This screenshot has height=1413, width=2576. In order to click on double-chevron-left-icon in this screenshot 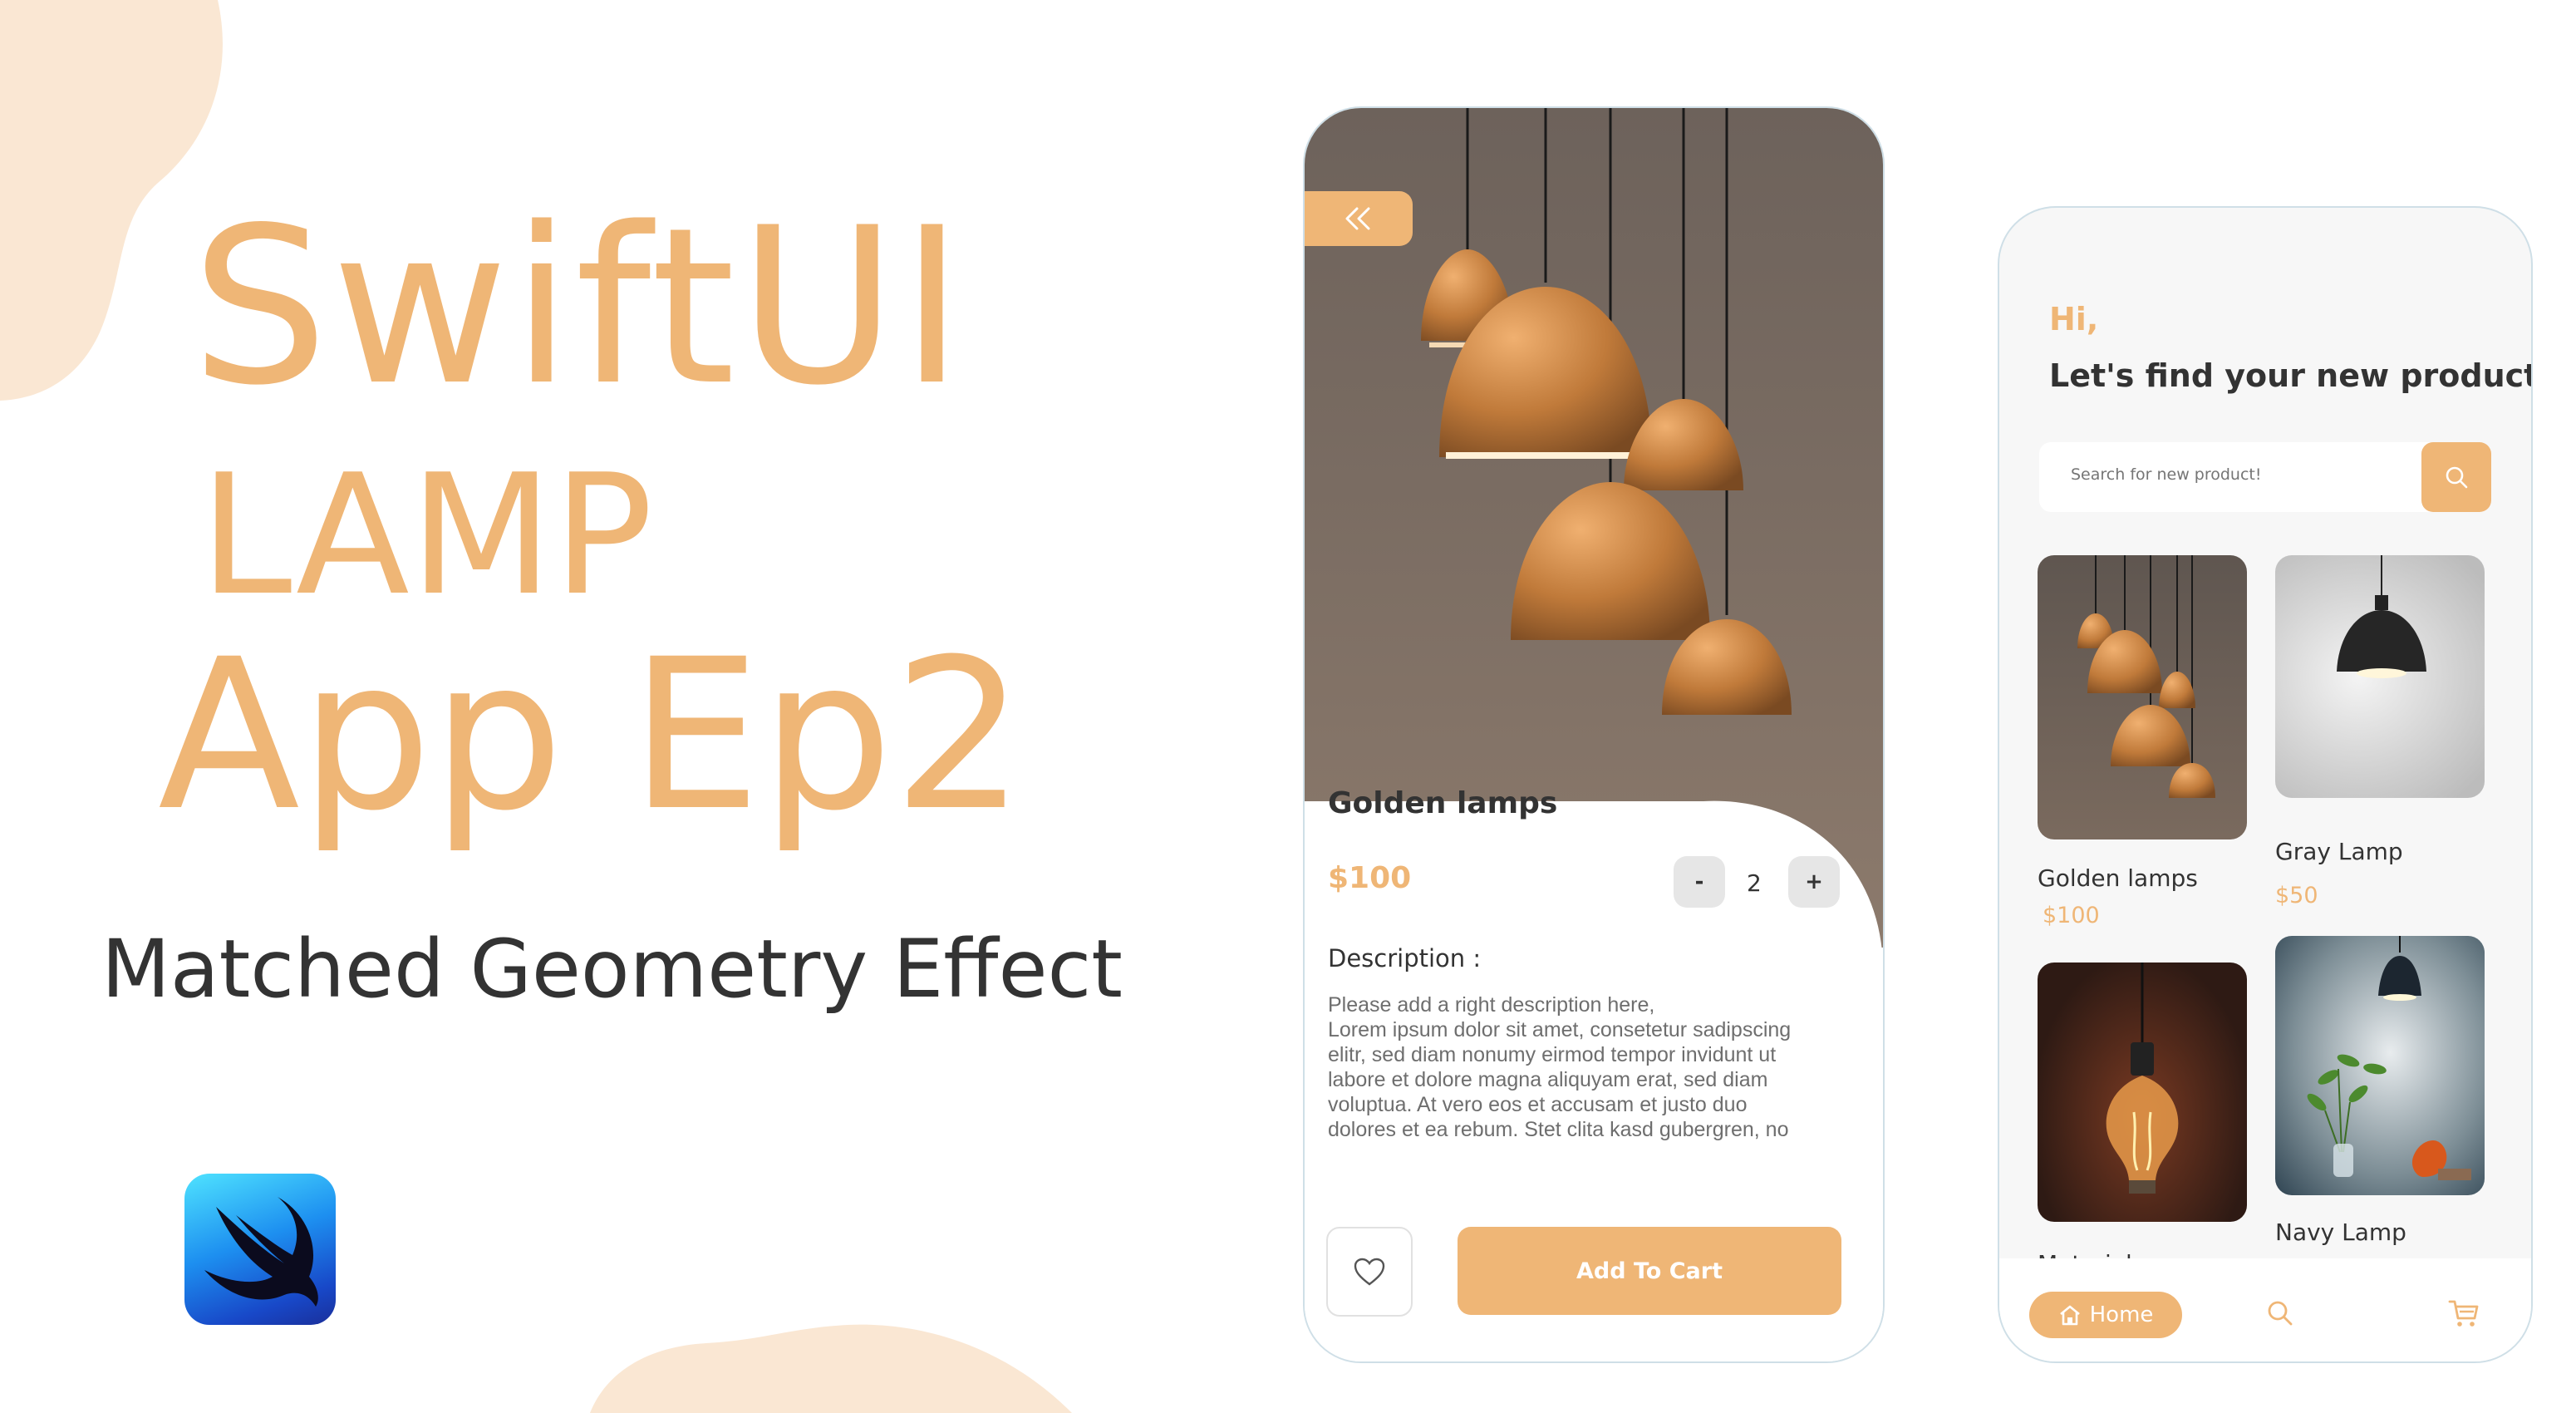, I will do `click(1357, 219)`.